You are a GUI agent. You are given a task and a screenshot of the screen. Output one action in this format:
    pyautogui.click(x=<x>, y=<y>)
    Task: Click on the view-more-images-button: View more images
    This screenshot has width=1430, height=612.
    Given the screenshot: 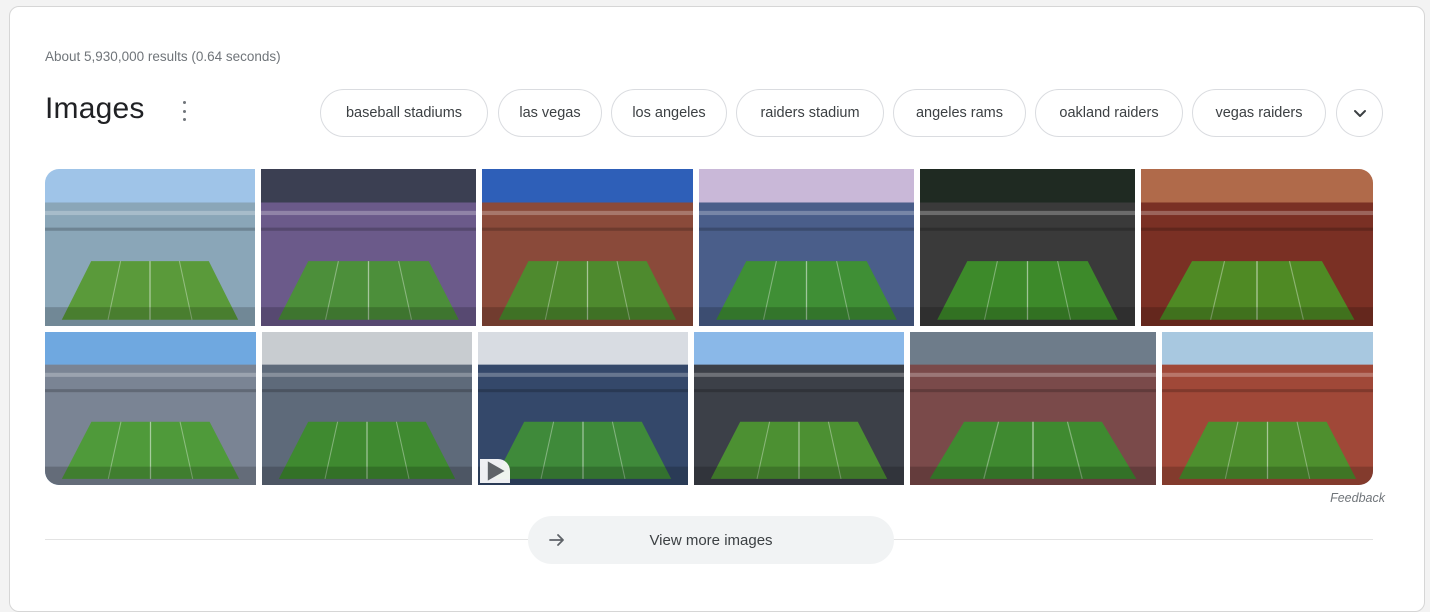 What is the action you would take?
    pyautogui.click(x=711, y=540)
    